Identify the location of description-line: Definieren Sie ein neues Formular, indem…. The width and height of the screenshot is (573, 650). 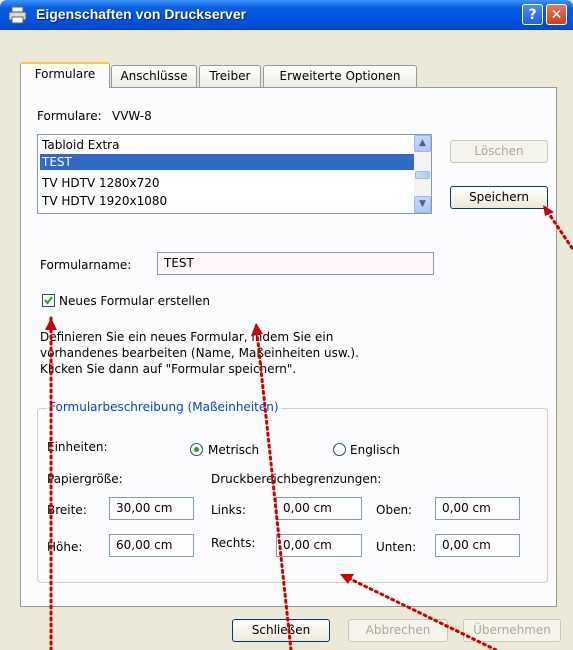
(187, 337).